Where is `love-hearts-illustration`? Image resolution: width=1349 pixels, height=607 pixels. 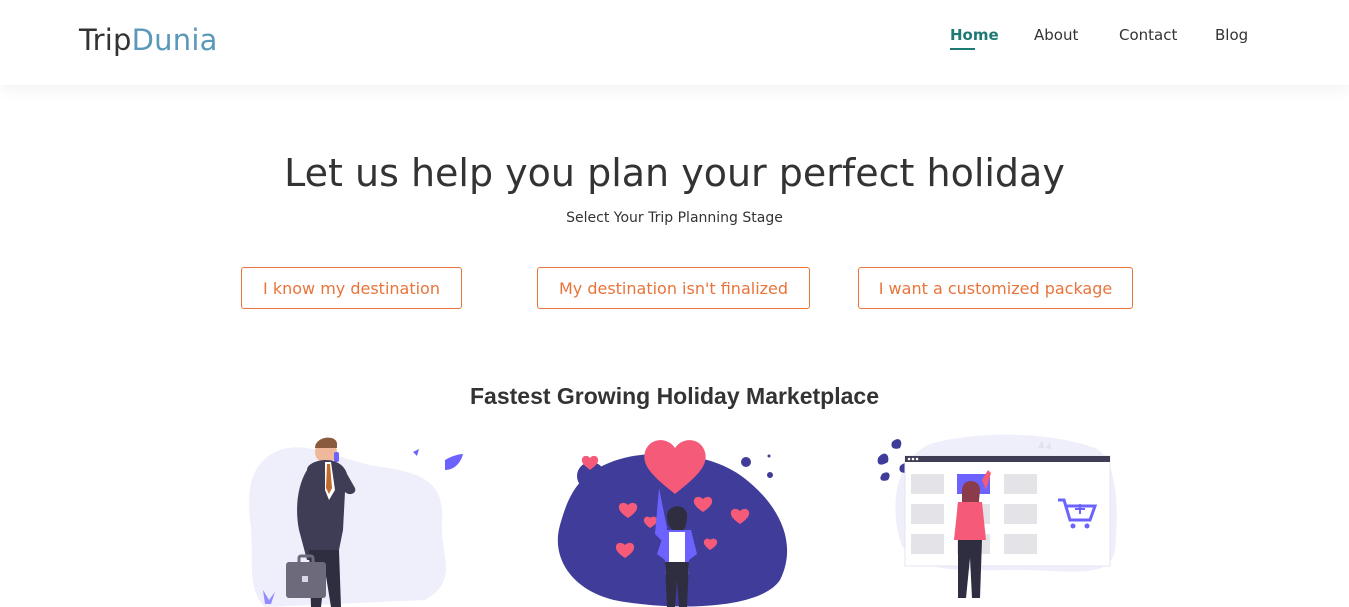 love-hearts-illustration is located at coordinates (672, 523).